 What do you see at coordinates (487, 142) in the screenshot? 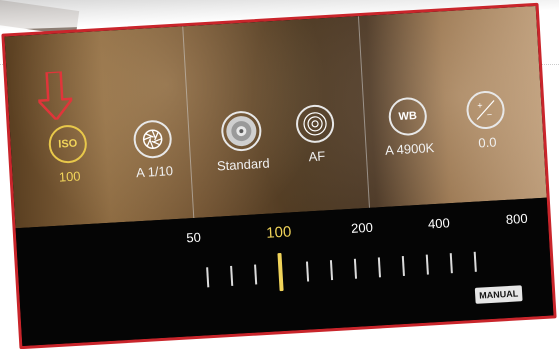
I see `exposure-label: 0.0` at bounding box center [487, 142].